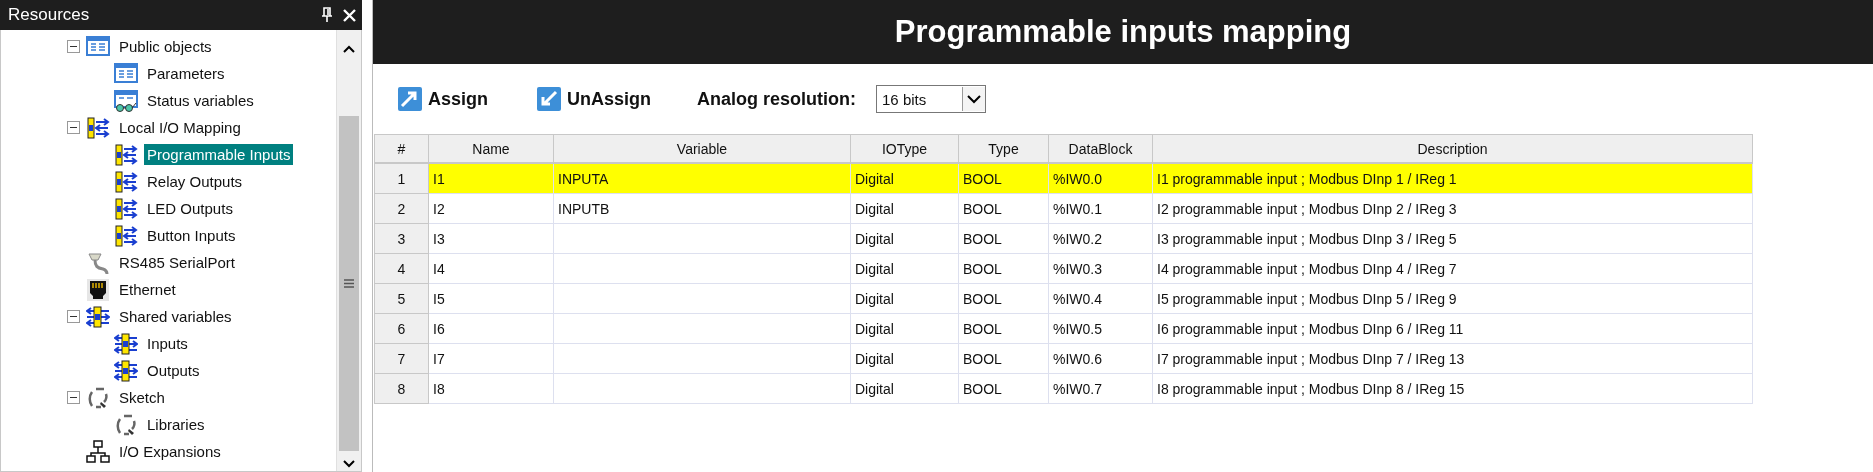  I want to click on table-cell: %IW0.0, so click(1100, 178).